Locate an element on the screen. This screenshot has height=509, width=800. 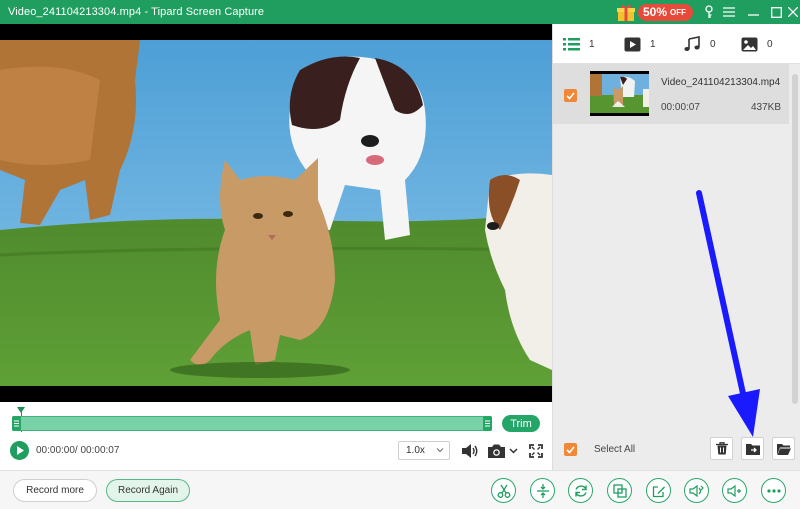
record-again-button: Record Again is located at coordinates (148, 490).